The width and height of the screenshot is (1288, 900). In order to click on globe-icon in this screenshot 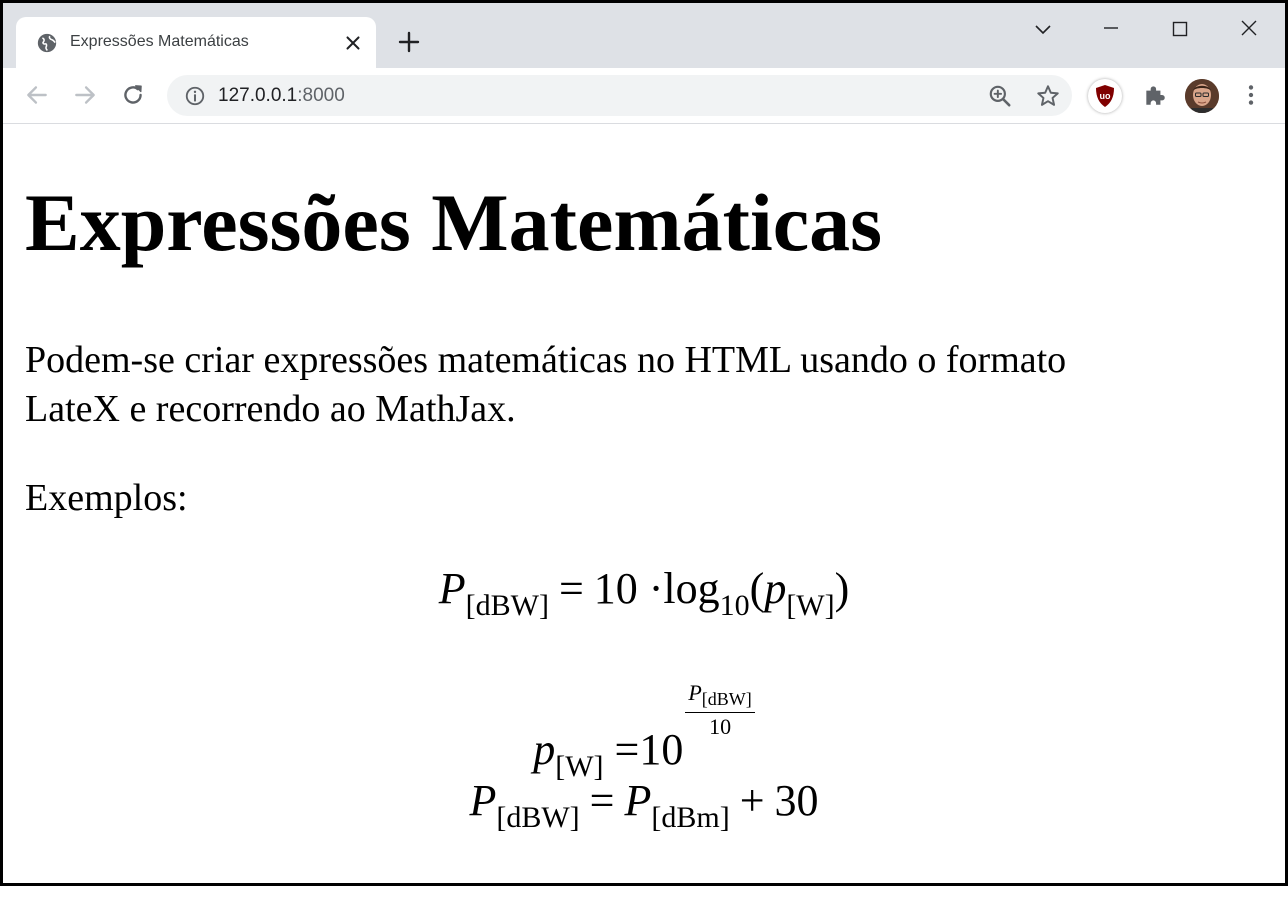, I will do `click(47, 43)`.